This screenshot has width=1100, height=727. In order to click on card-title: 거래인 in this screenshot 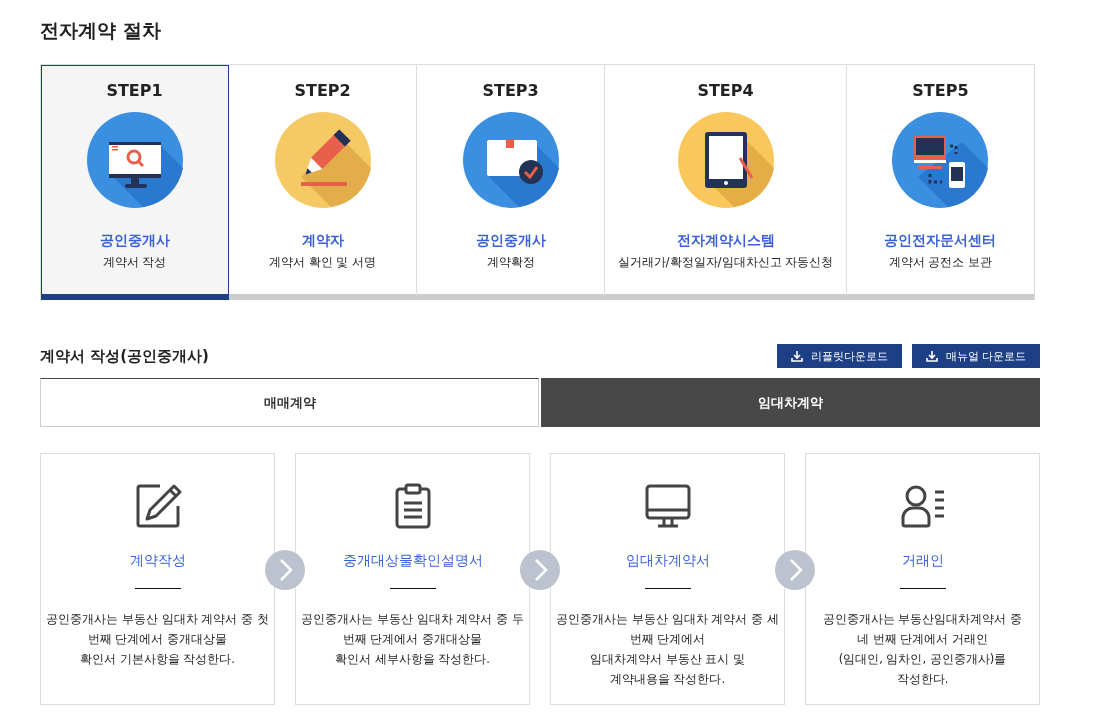, I will do `click(922, 561)`.